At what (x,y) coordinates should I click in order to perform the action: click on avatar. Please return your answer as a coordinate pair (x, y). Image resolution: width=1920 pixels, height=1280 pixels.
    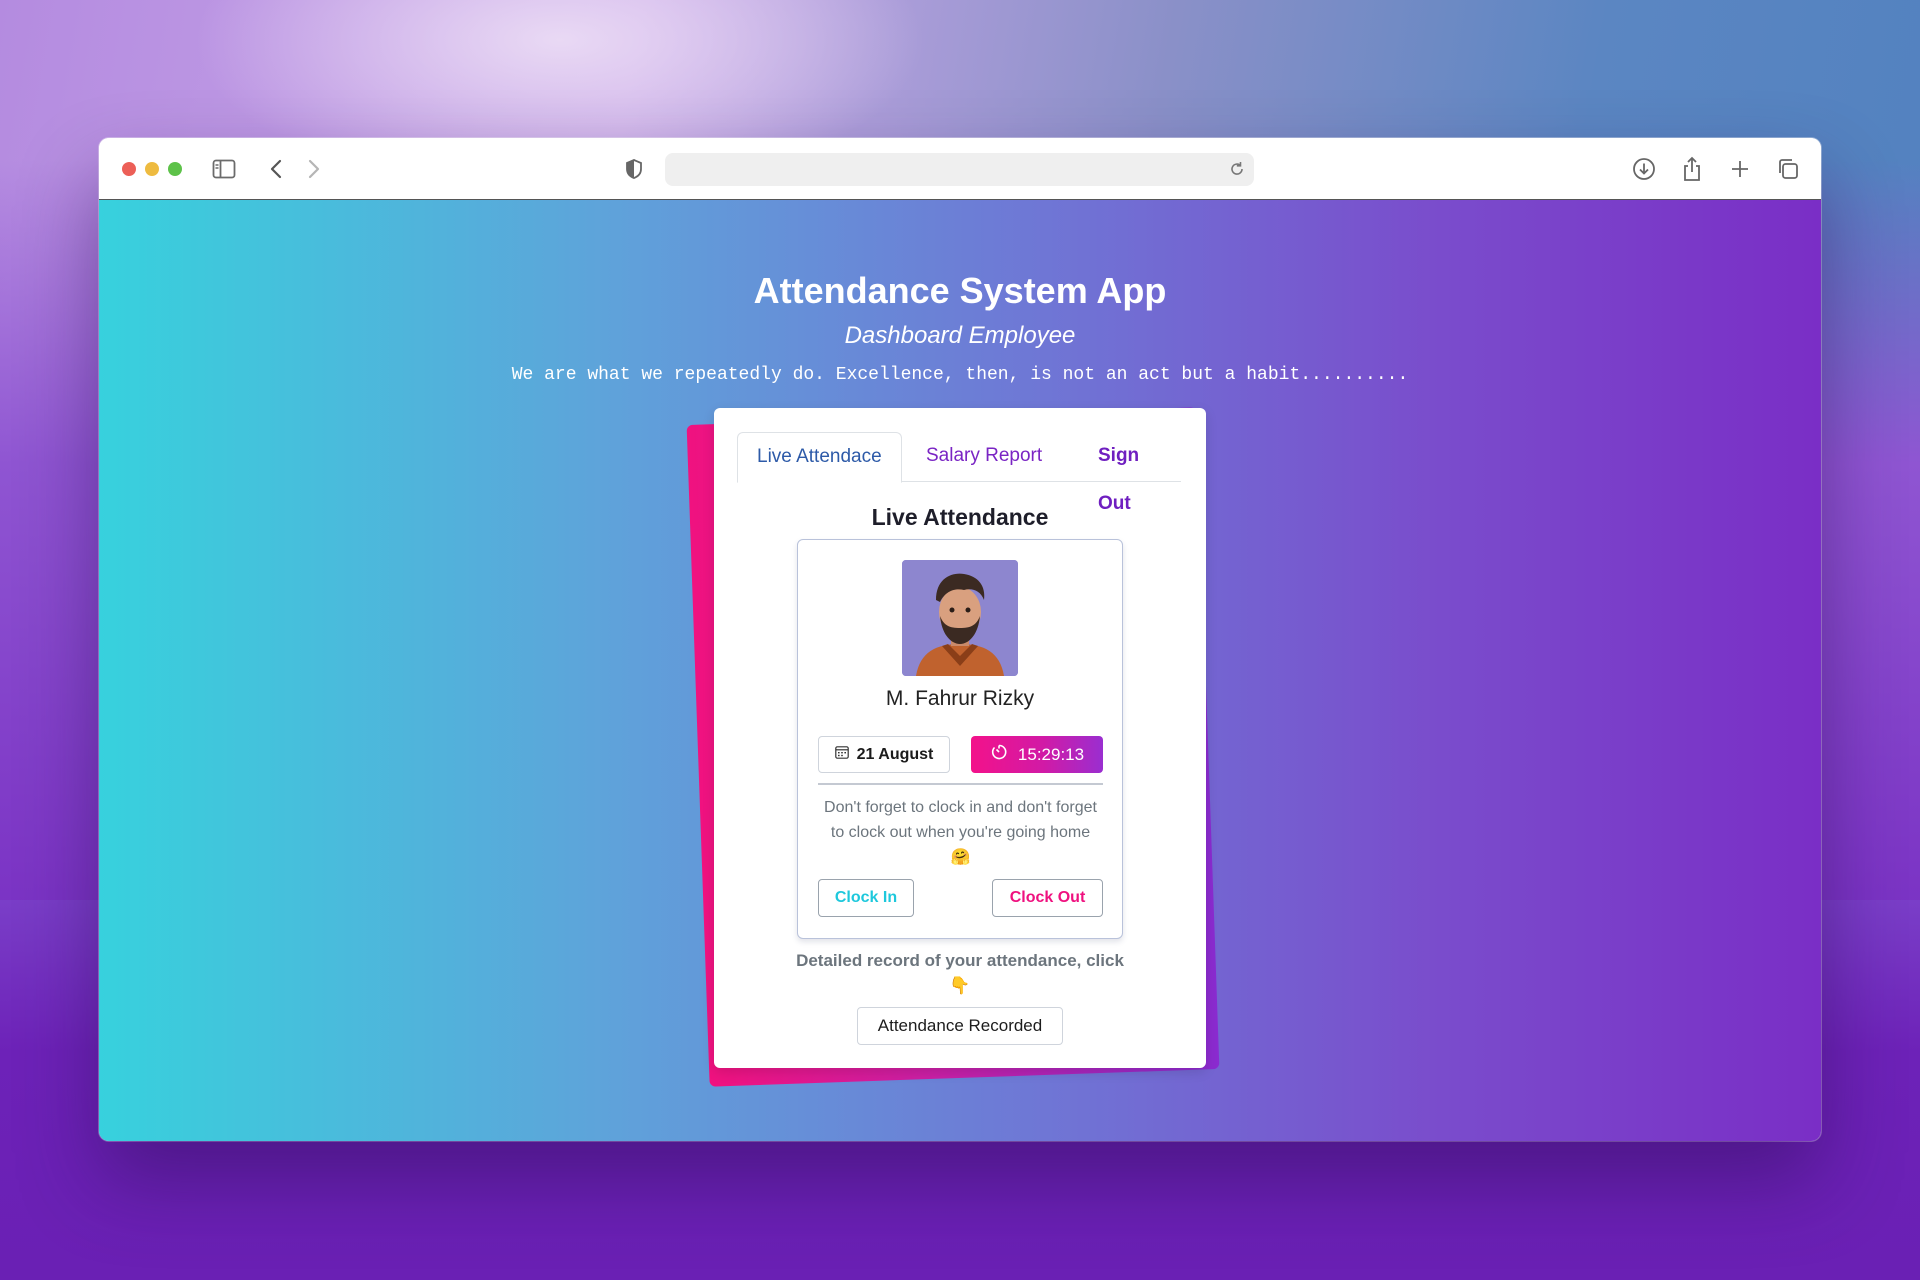
    Looking at the image, I should click on (960, 618).